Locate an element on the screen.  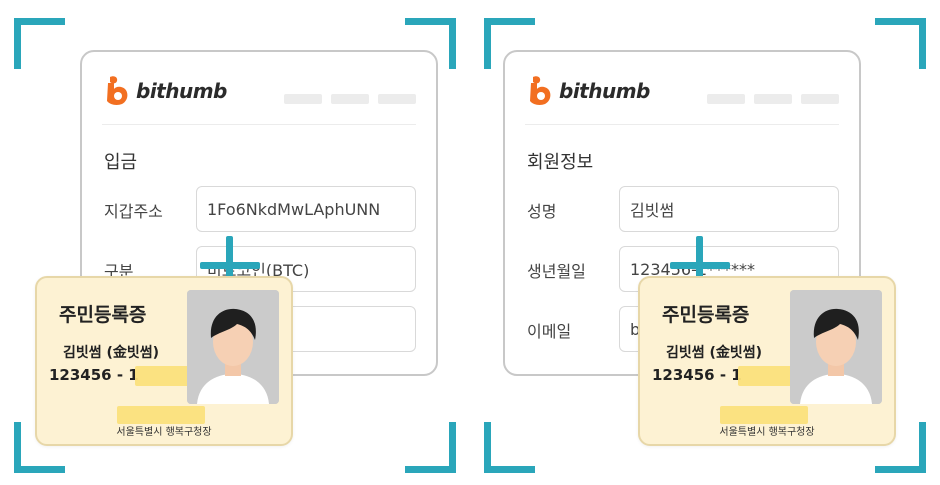
section-title: 회원정보 is located at coordinates (560, 162).